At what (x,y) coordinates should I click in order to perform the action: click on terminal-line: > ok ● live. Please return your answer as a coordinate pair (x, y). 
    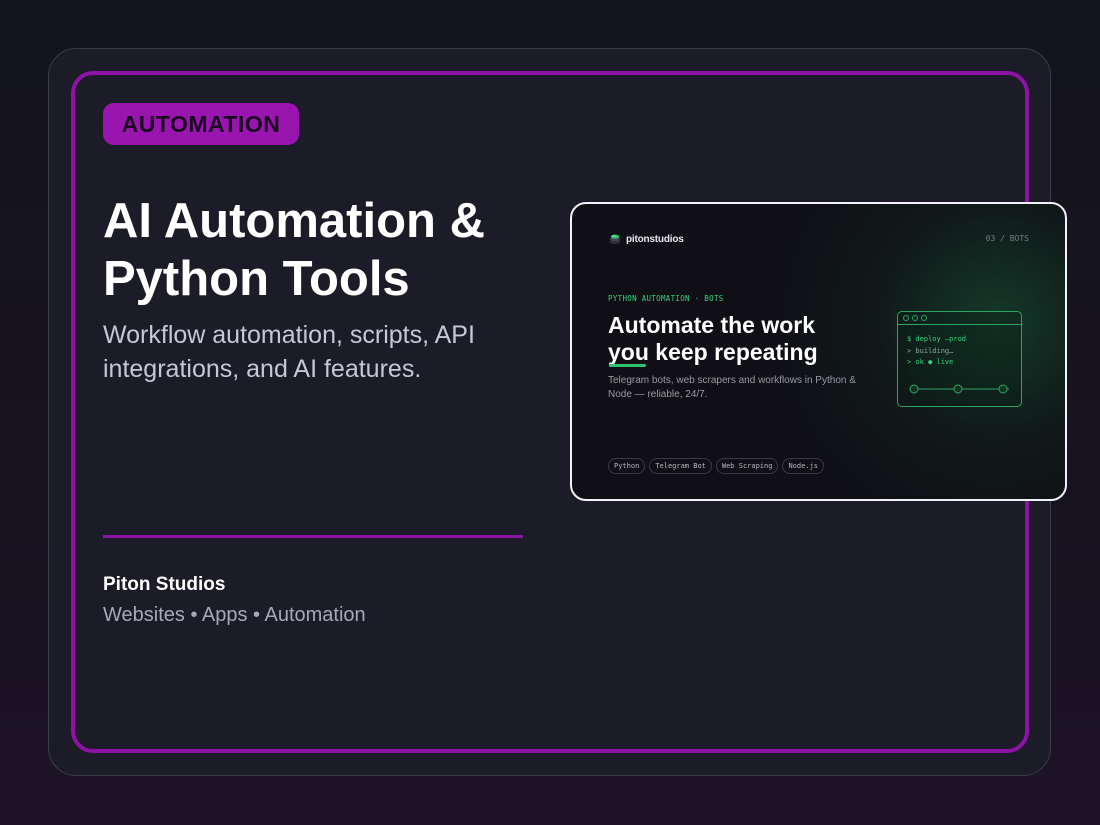
    Looking at the image, I should click on (936, 363).